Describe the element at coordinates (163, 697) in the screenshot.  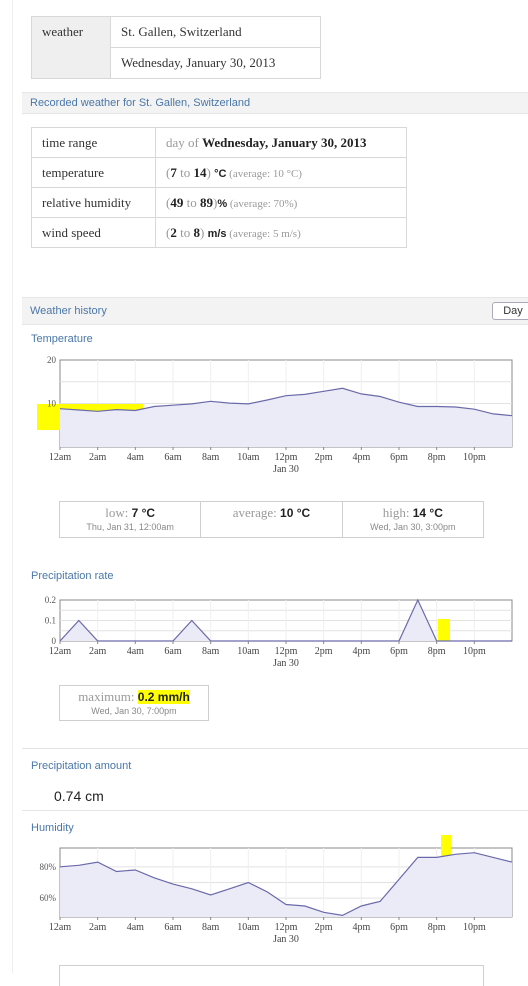
I see `precip-max-value: 0.2 mm/h` at that location.